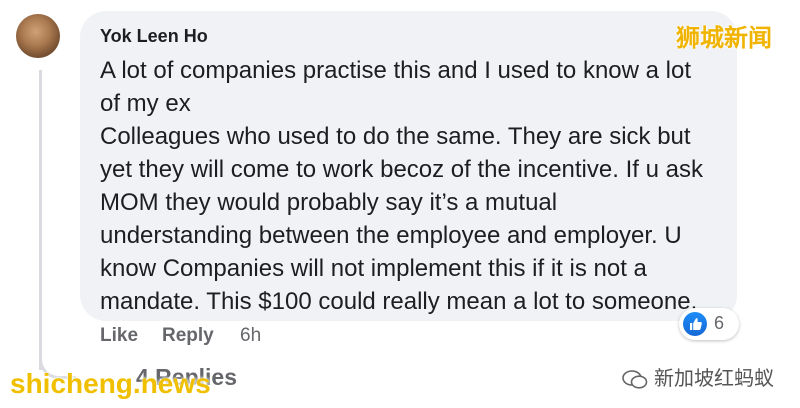  Describe the element at coordinates (119, 336) in the screenshot. I see `like-button: Like` at that location.